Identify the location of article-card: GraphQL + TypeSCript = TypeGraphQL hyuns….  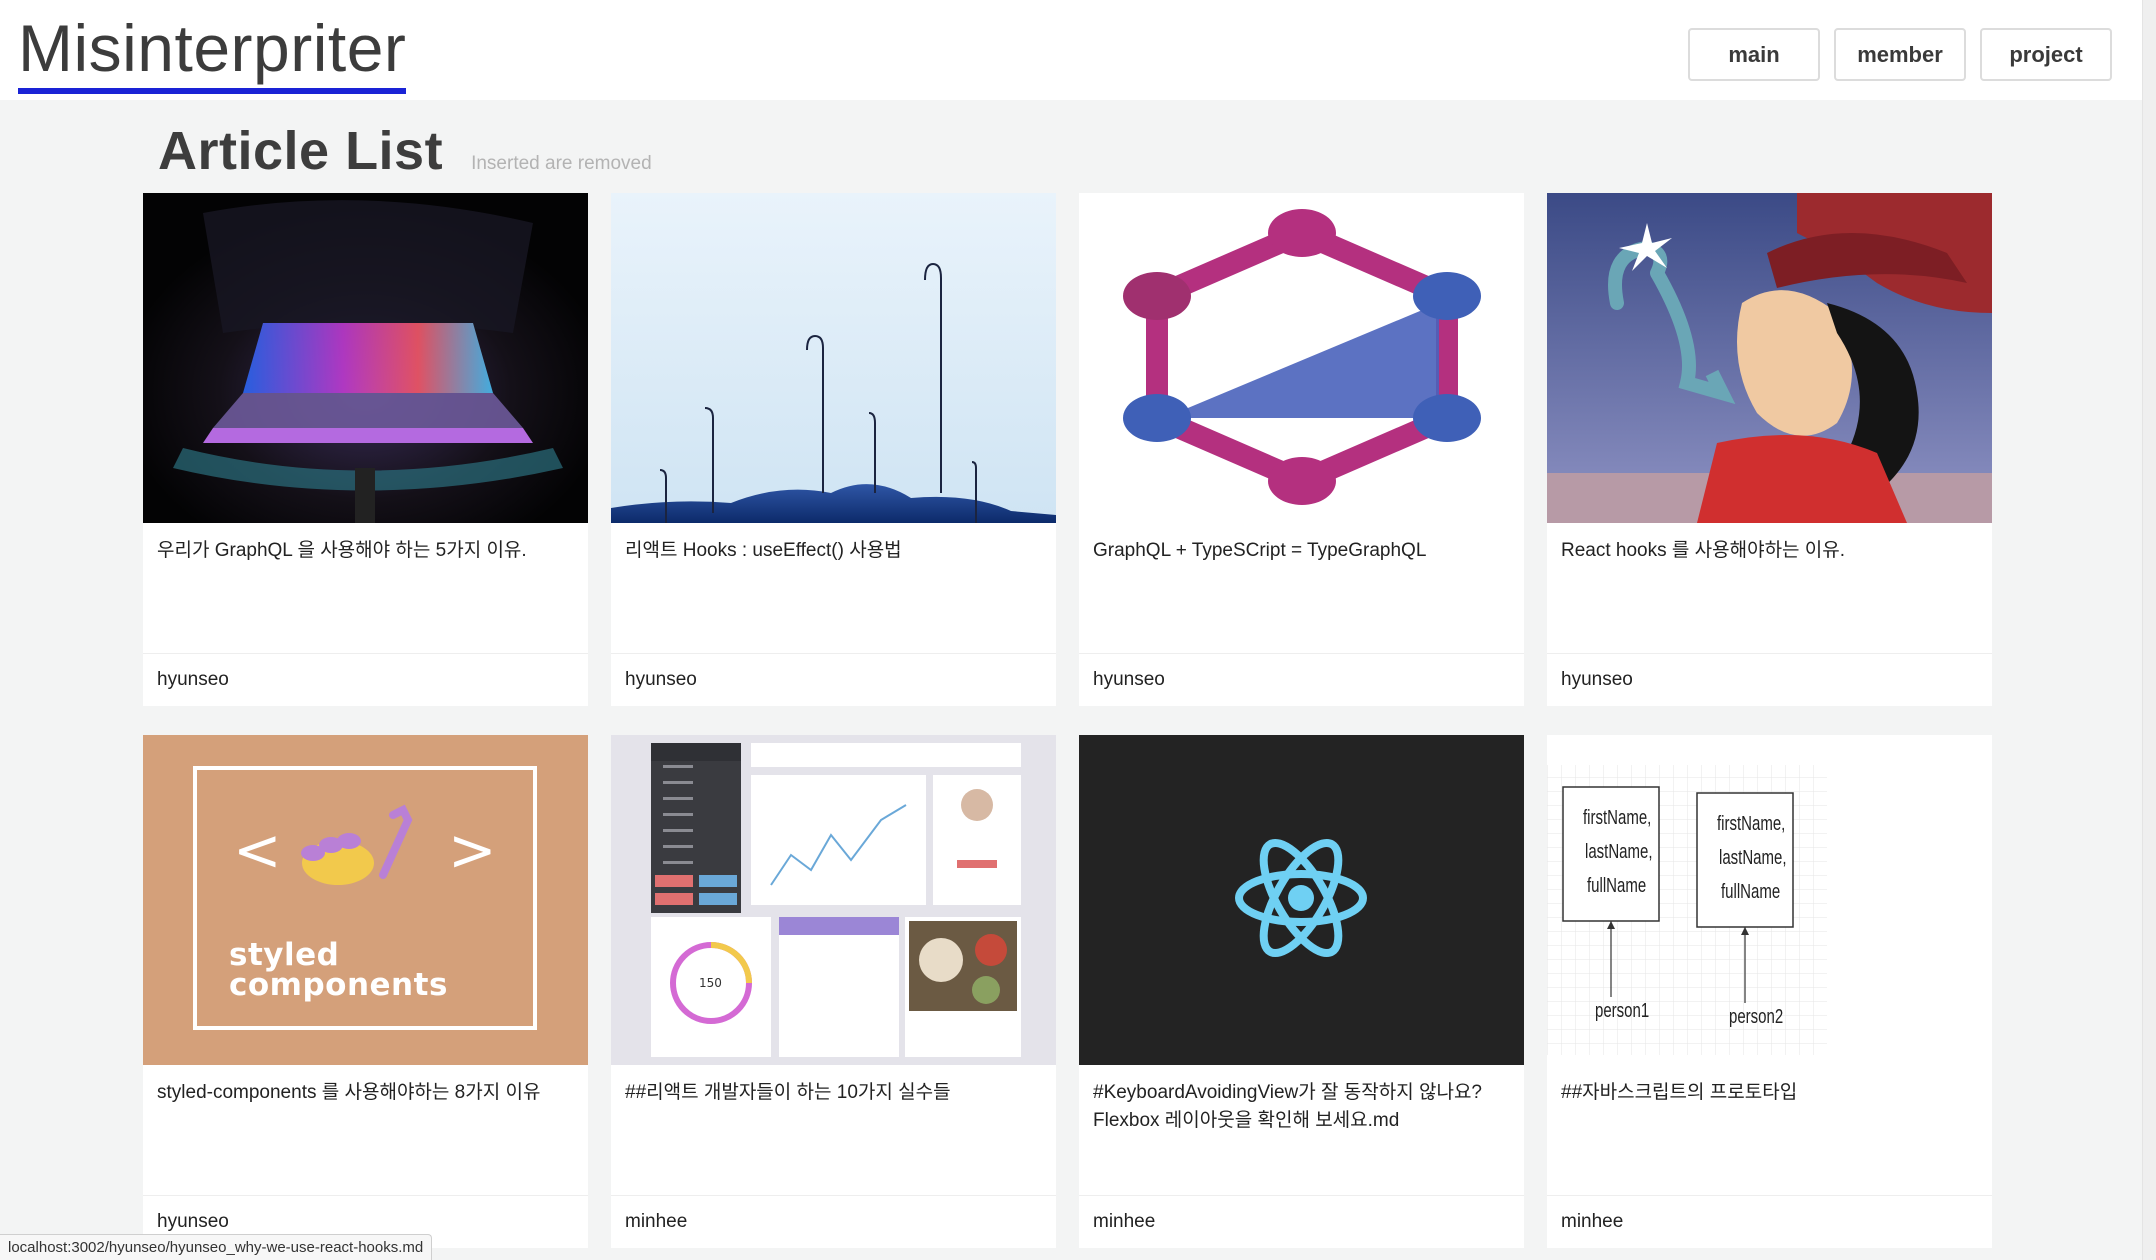
(1301, 449).